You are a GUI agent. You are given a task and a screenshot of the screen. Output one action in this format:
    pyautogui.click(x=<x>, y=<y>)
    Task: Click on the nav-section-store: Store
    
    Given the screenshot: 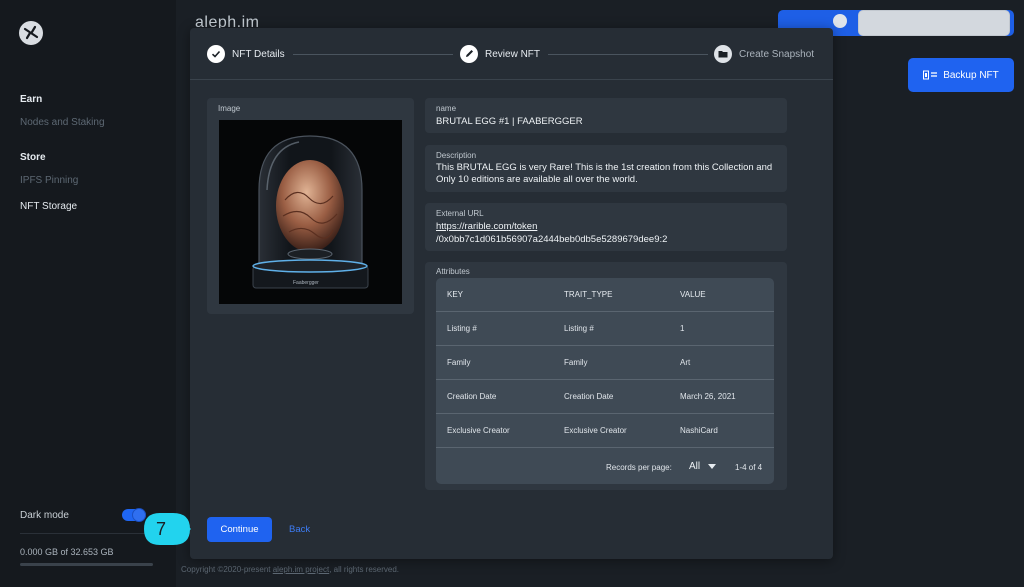 What is the action you would take?
    pyautogui.click(x=33, y=157)
    